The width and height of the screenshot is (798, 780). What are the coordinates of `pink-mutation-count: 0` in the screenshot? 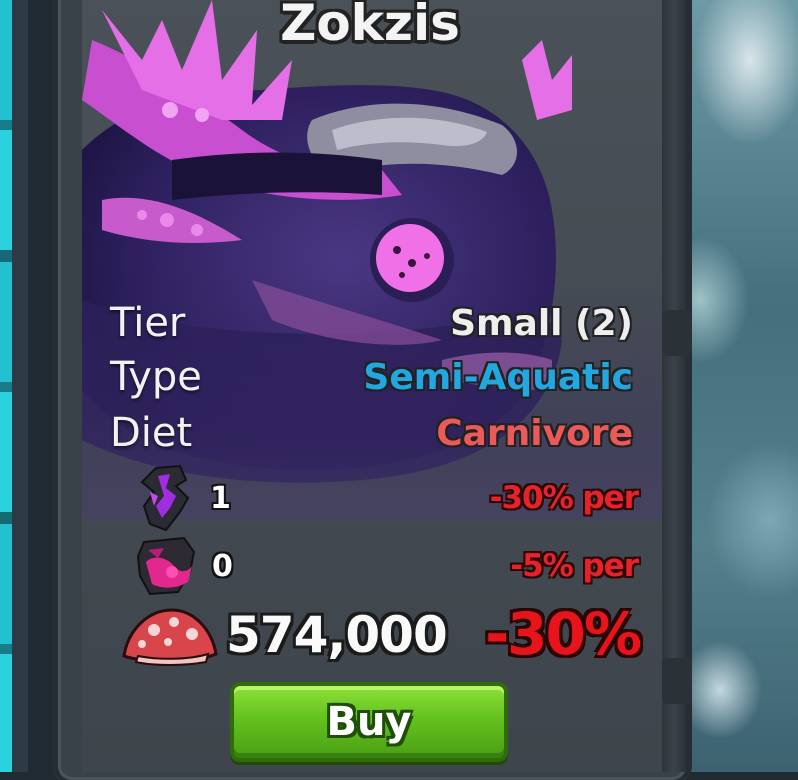 It's located at (222, 566).